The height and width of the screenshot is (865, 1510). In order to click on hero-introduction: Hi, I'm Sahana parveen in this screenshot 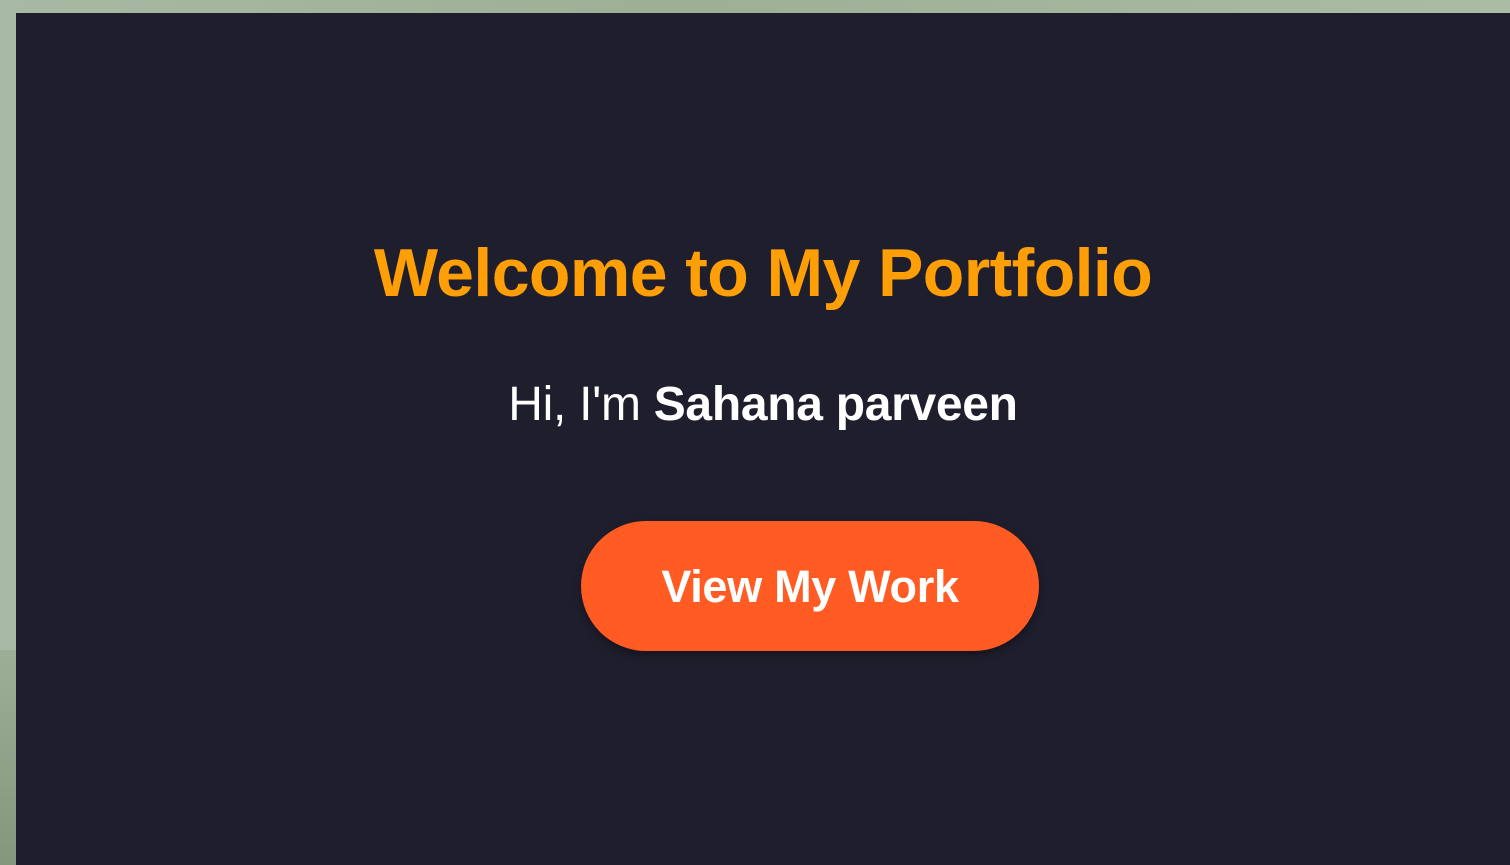, I will do `click(763, 405)`.